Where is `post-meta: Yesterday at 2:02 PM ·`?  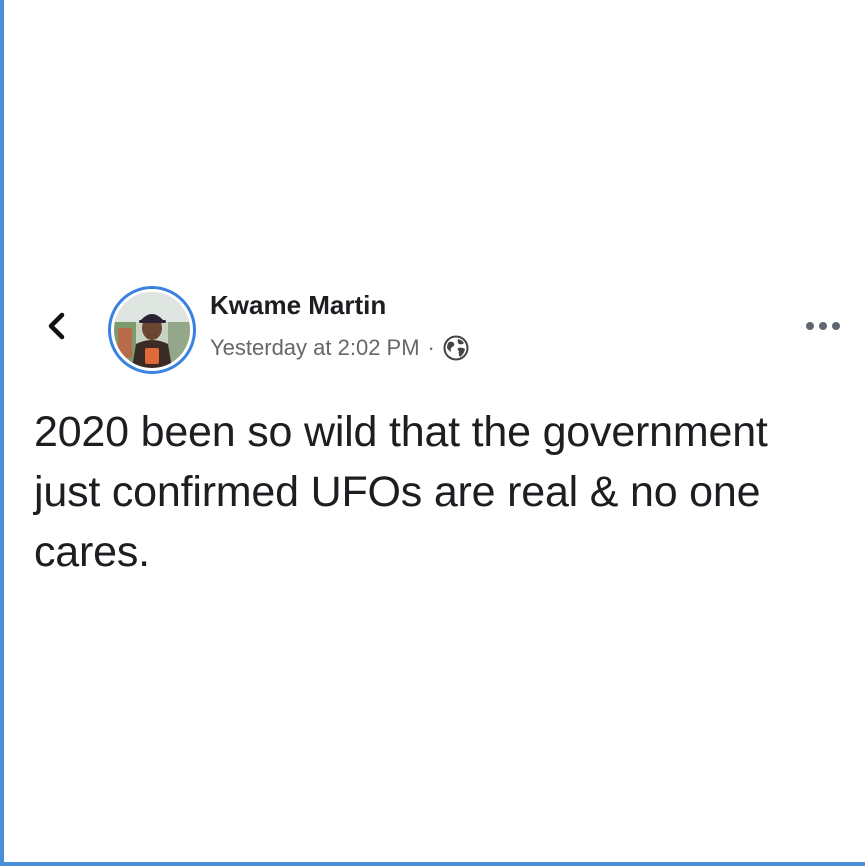 post-meta: Yesterday at 2:02 PM · is located at coordinates (339, 348).